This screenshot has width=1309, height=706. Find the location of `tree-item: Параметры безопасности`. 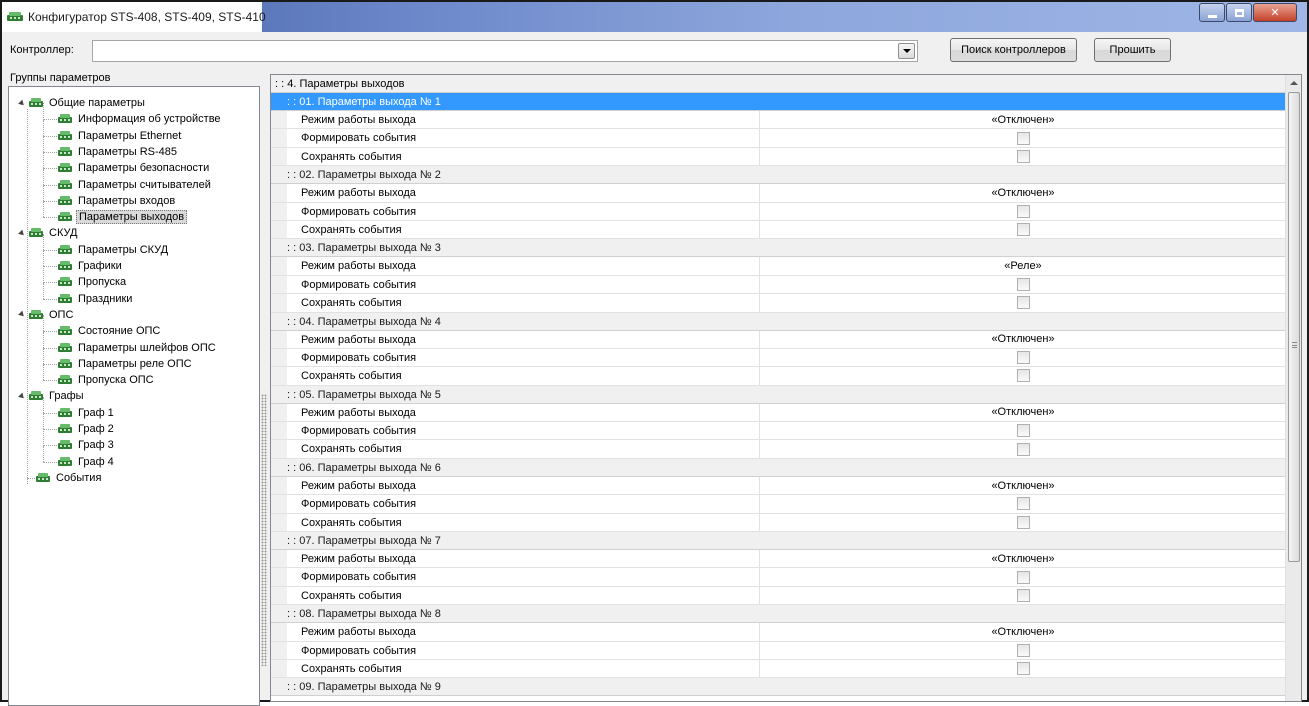

tree-item: Параметры безопасности is located at coordinates (134, 168).